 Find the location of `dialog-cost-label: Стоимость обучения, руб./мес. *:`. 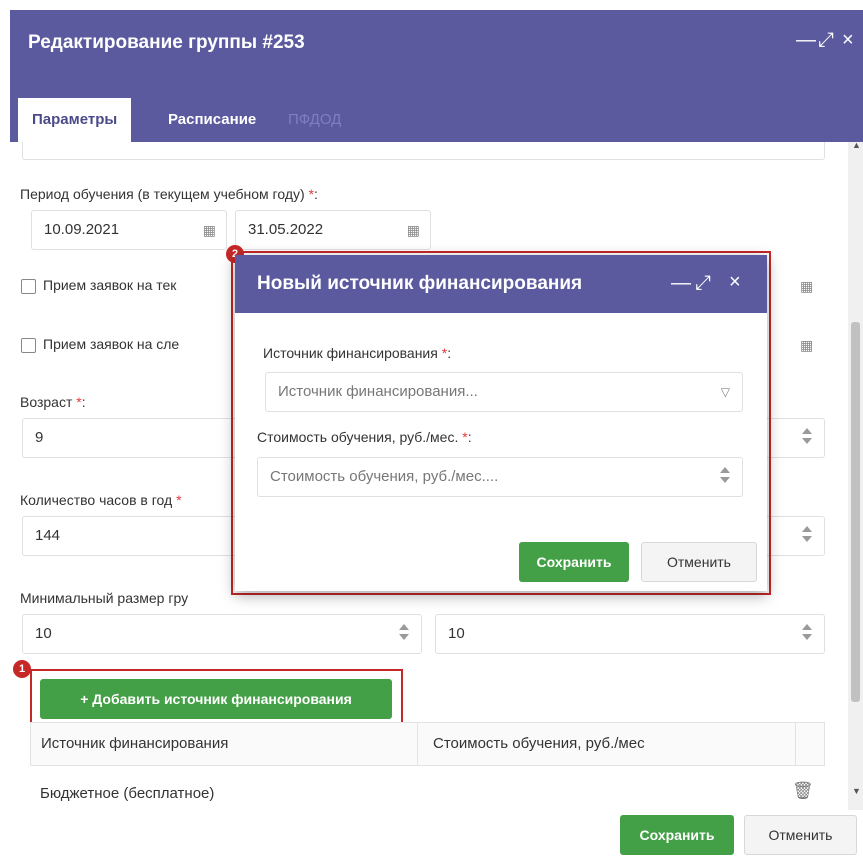

dialog-cost-label: Стоимость обучения, руб./мес. *: is located at coordinates (364, 437).